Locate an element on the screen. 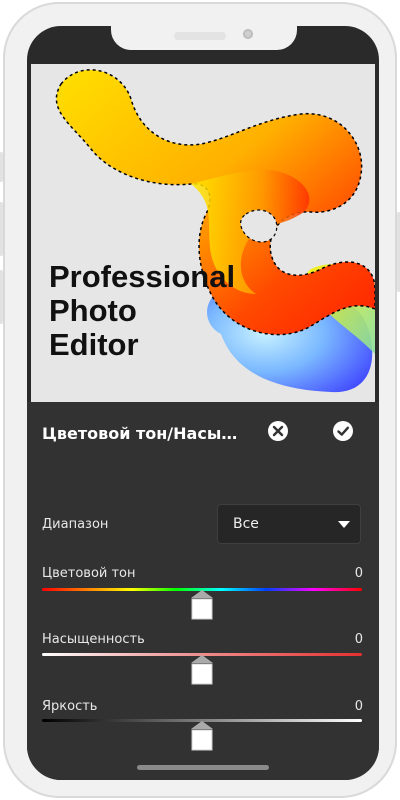  promo-text: Professional Photo Editor is located at coordinates (142, 311).